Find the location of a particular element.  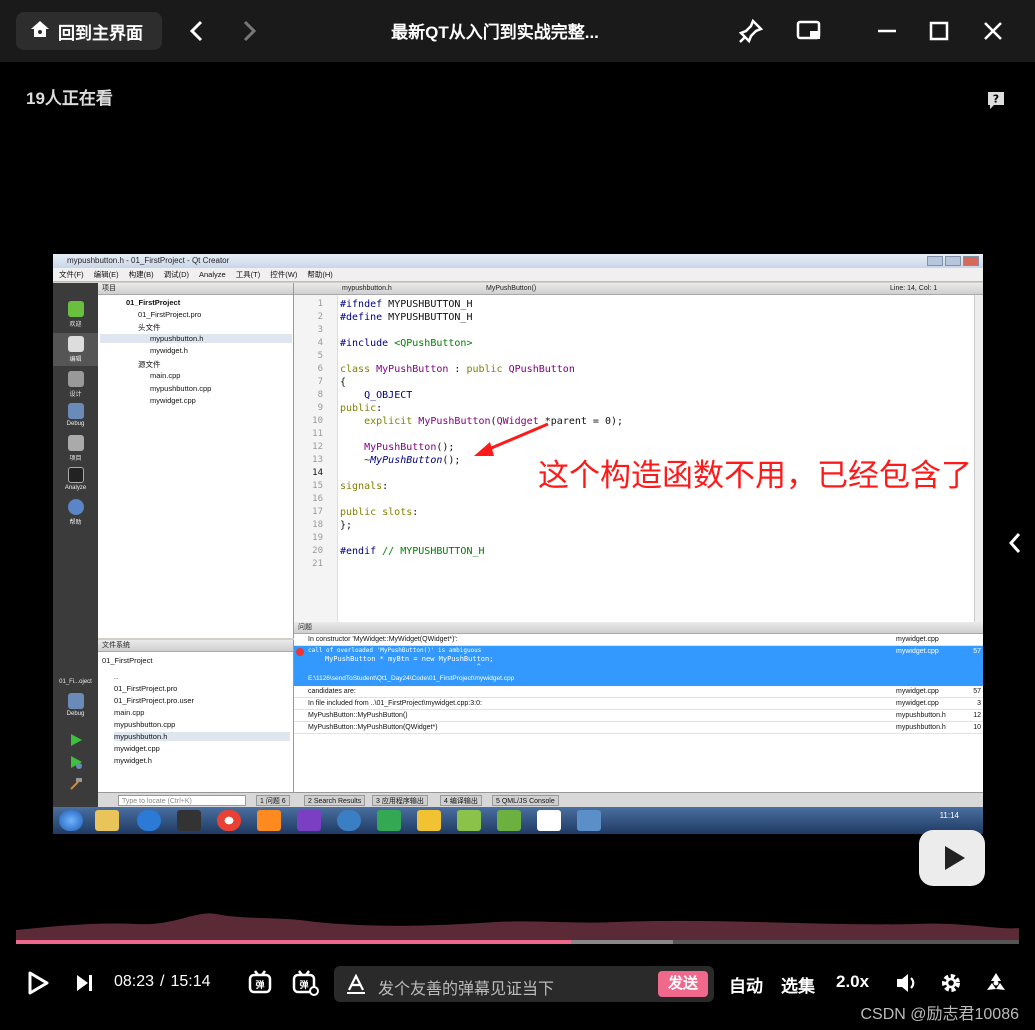

danmaku-input: 发个友善的弹幕见证当下 发送 is located at coordinates (524, 984).